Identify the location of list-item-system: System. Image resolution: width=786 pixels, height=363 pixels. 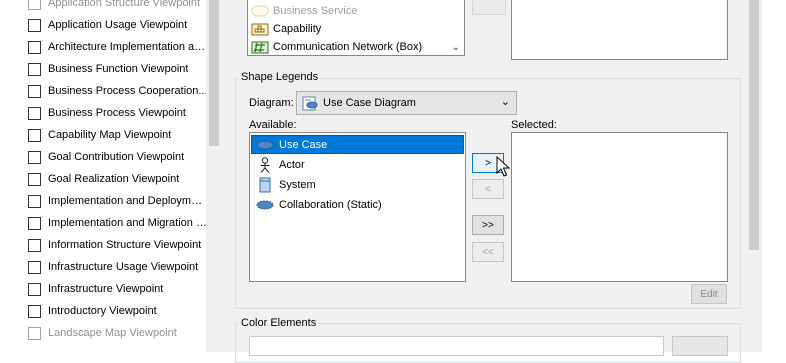
(357, 184).